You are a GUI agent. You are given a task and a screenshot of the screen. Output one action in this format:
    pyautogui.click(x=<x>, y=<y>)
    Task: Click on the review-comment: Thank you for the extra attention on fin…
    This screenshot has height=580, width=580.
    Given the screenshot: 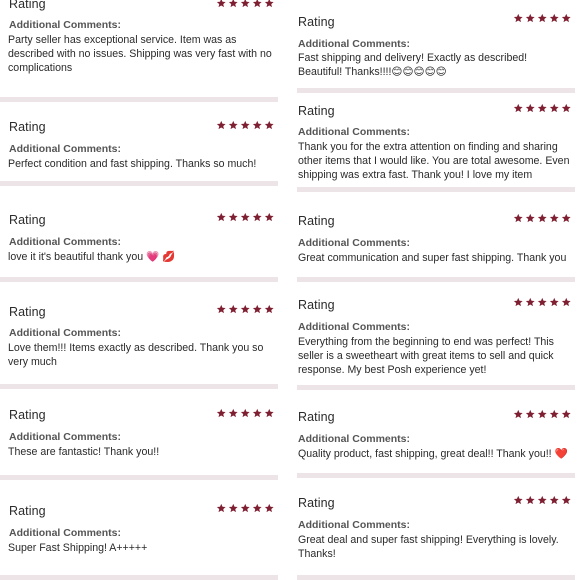 What is the action you would take?
    pyautogui.click(x=434, y=161)
    